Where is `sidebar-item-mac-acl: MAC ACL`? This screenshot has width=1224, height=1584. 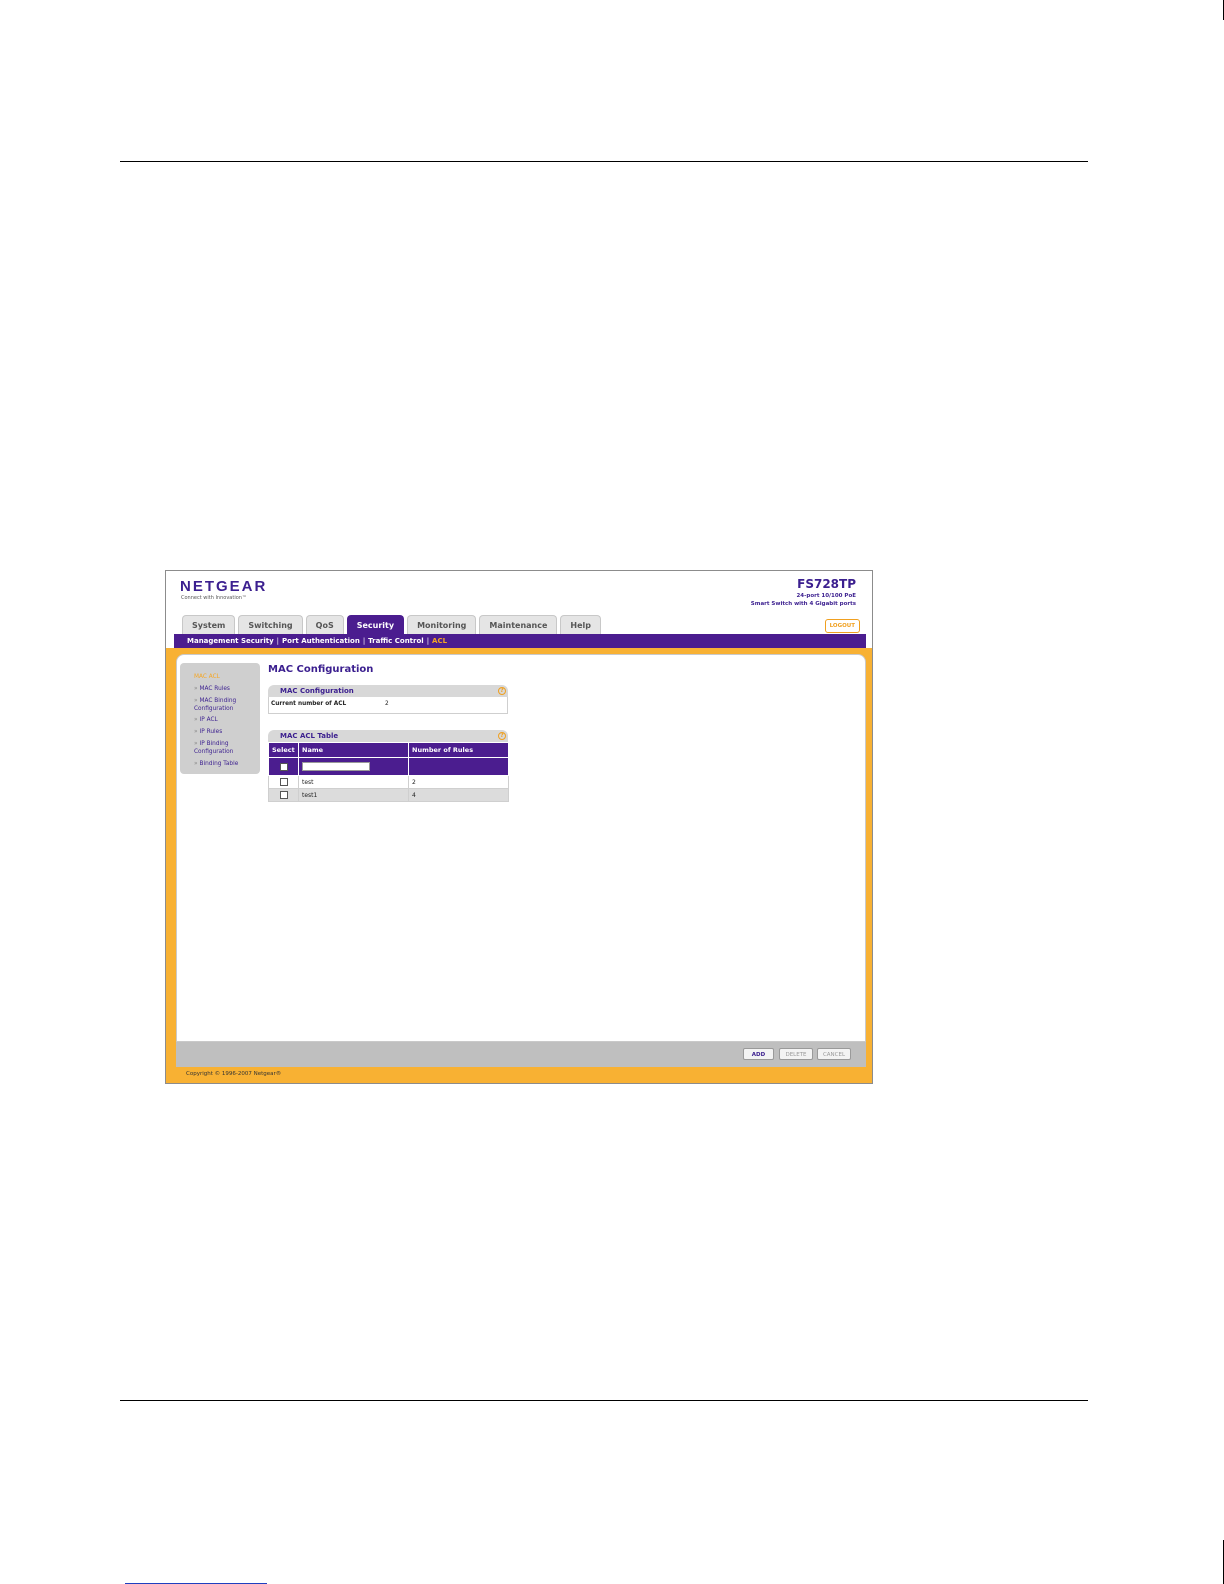
sidebar-item-mac-acl: MAC ACL is located at coordinates (207, 677).